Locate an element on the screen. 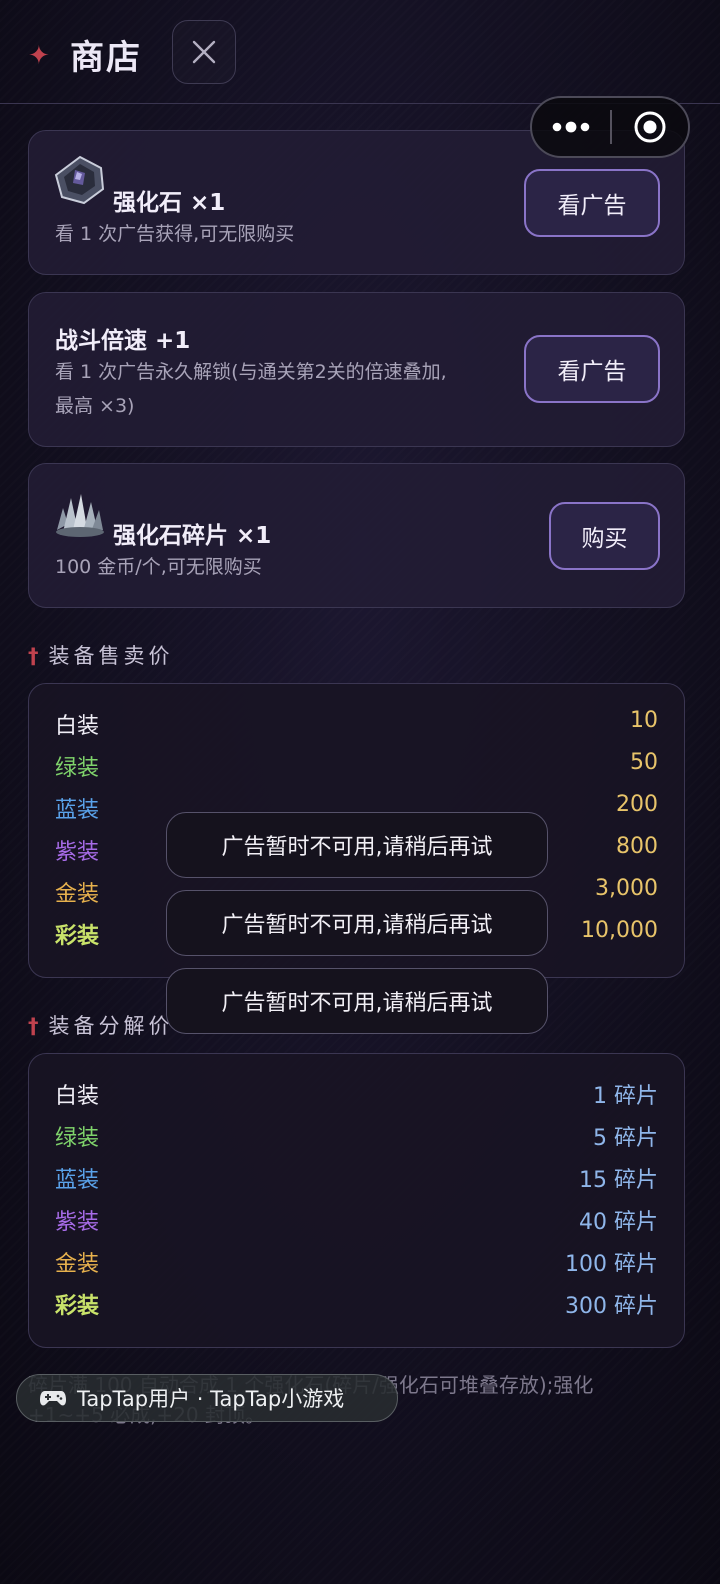  tier-value: 3,000 is located at coordinates (626, 888).